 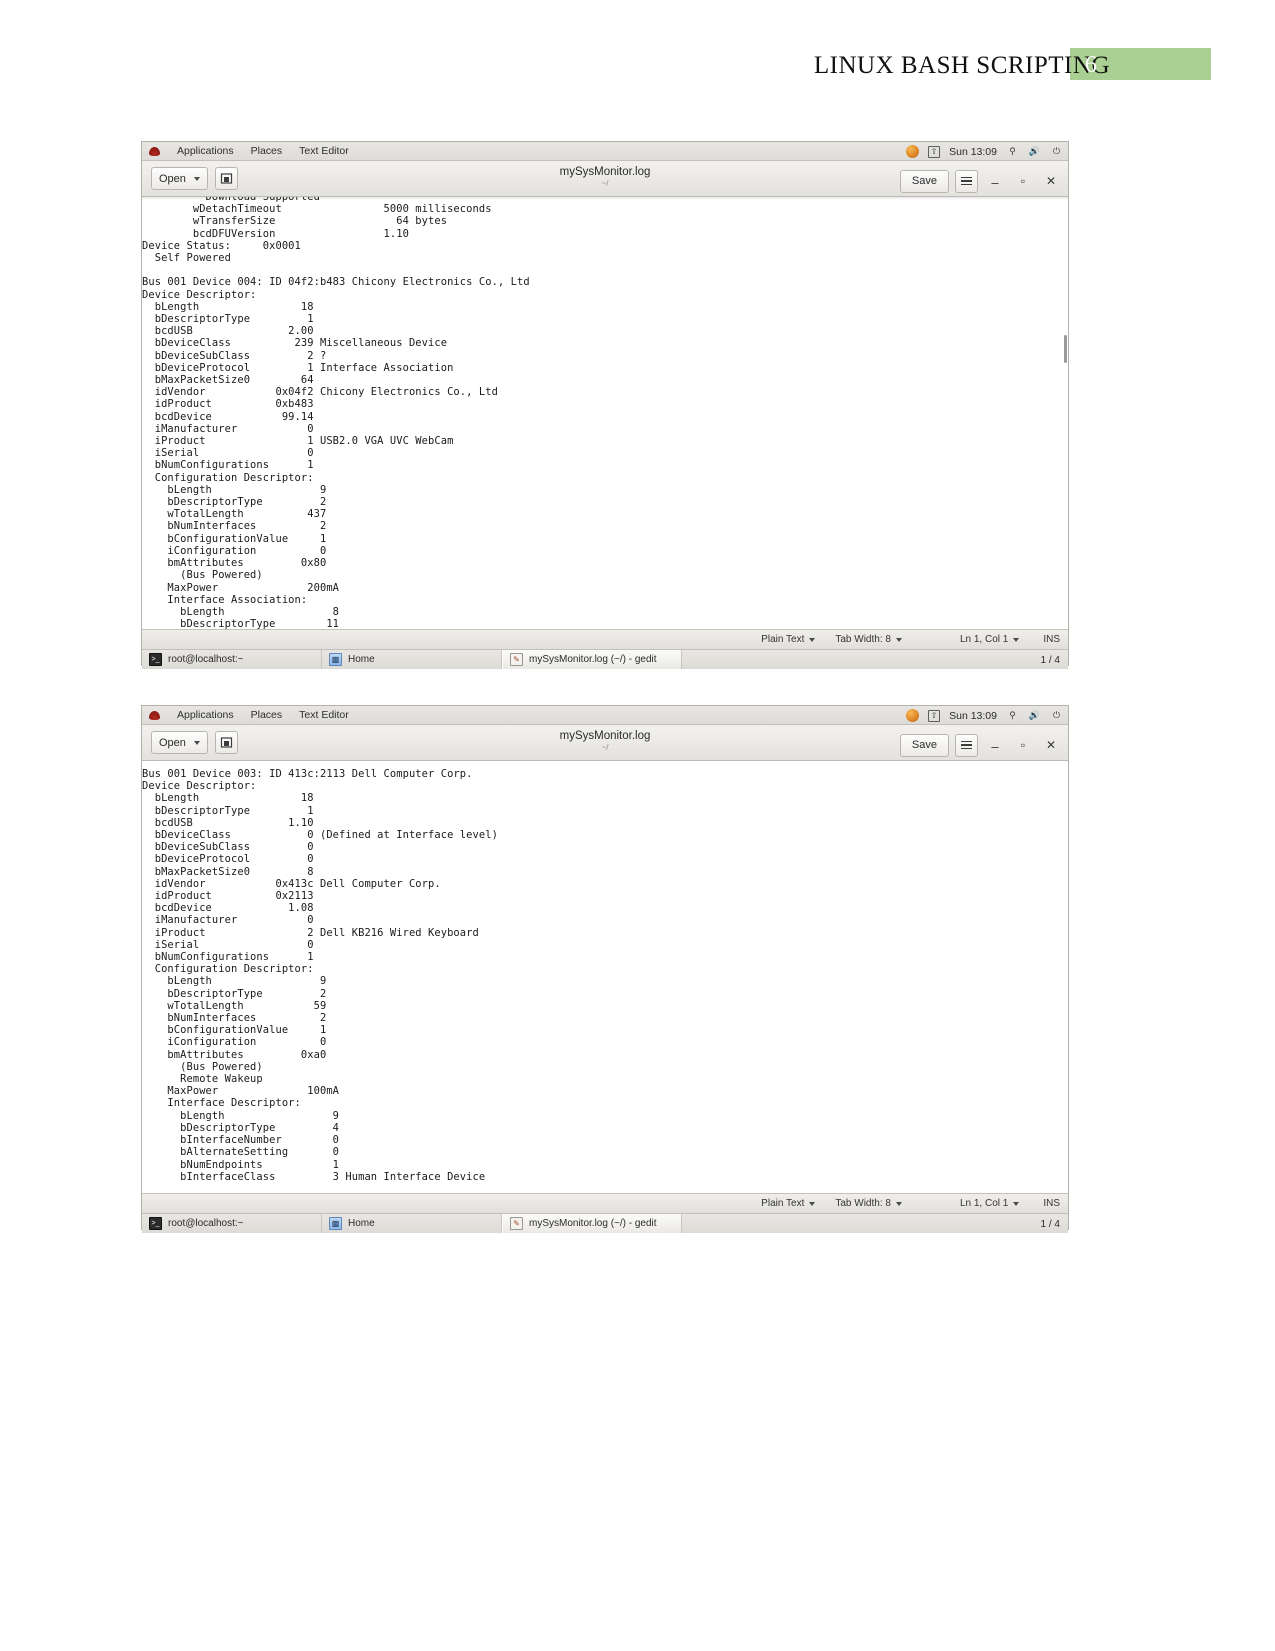 What do you see at coordinates (1050, 1224) in the screenshot?
I see `workspace-indicator-2: 1 / 4` at bounding box center [1050, 1224].